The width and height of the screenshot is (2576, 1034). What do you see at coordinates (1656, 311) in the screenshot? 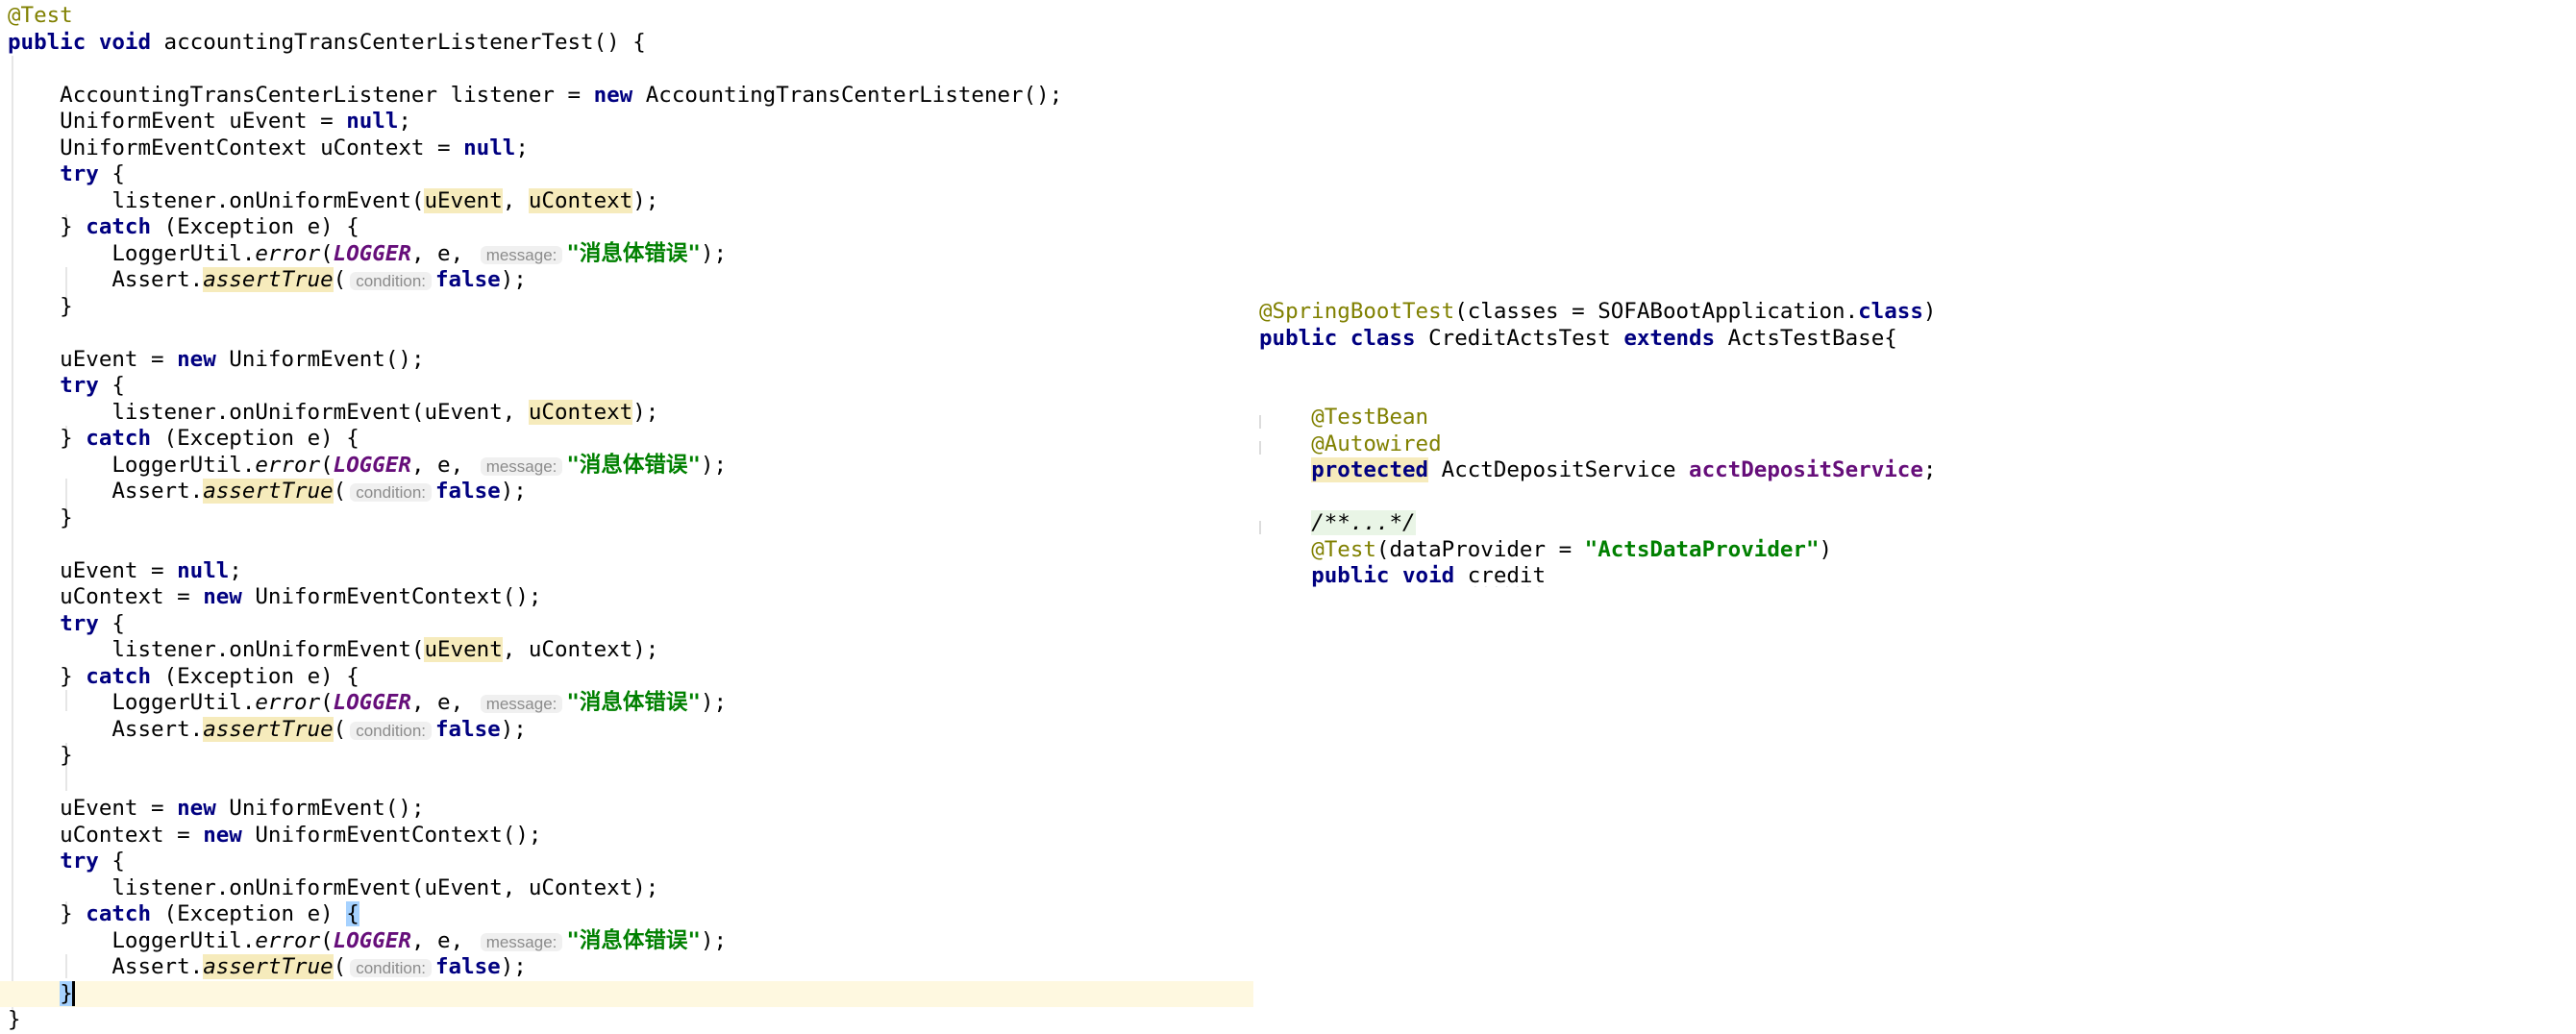
I see `code-text: (classes = SOFABootApplication.` at bounding box center [1656, 311].